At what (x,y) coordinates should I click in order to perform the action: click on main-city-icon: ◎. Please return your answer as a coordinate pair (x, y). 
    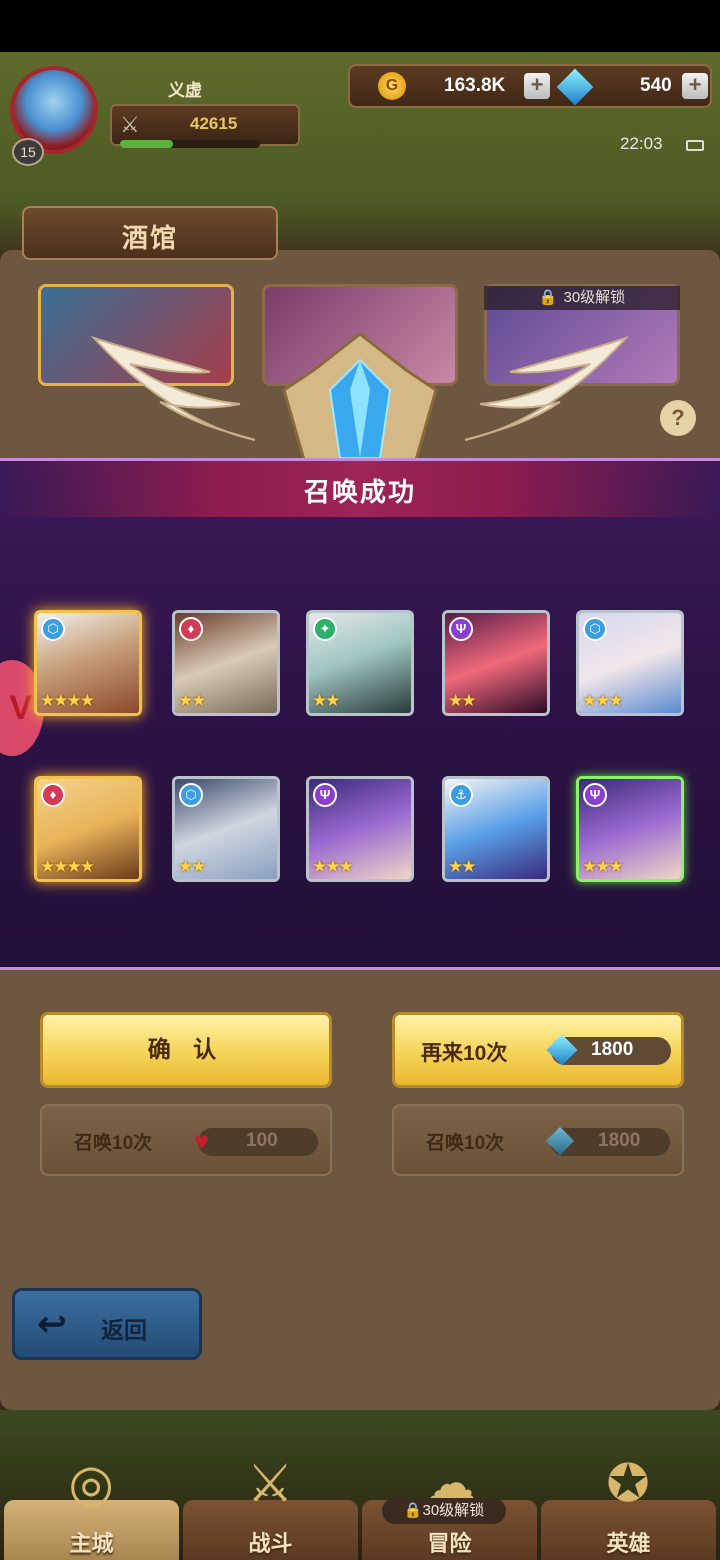
    Looking at the image, I should click on (91, 1484).